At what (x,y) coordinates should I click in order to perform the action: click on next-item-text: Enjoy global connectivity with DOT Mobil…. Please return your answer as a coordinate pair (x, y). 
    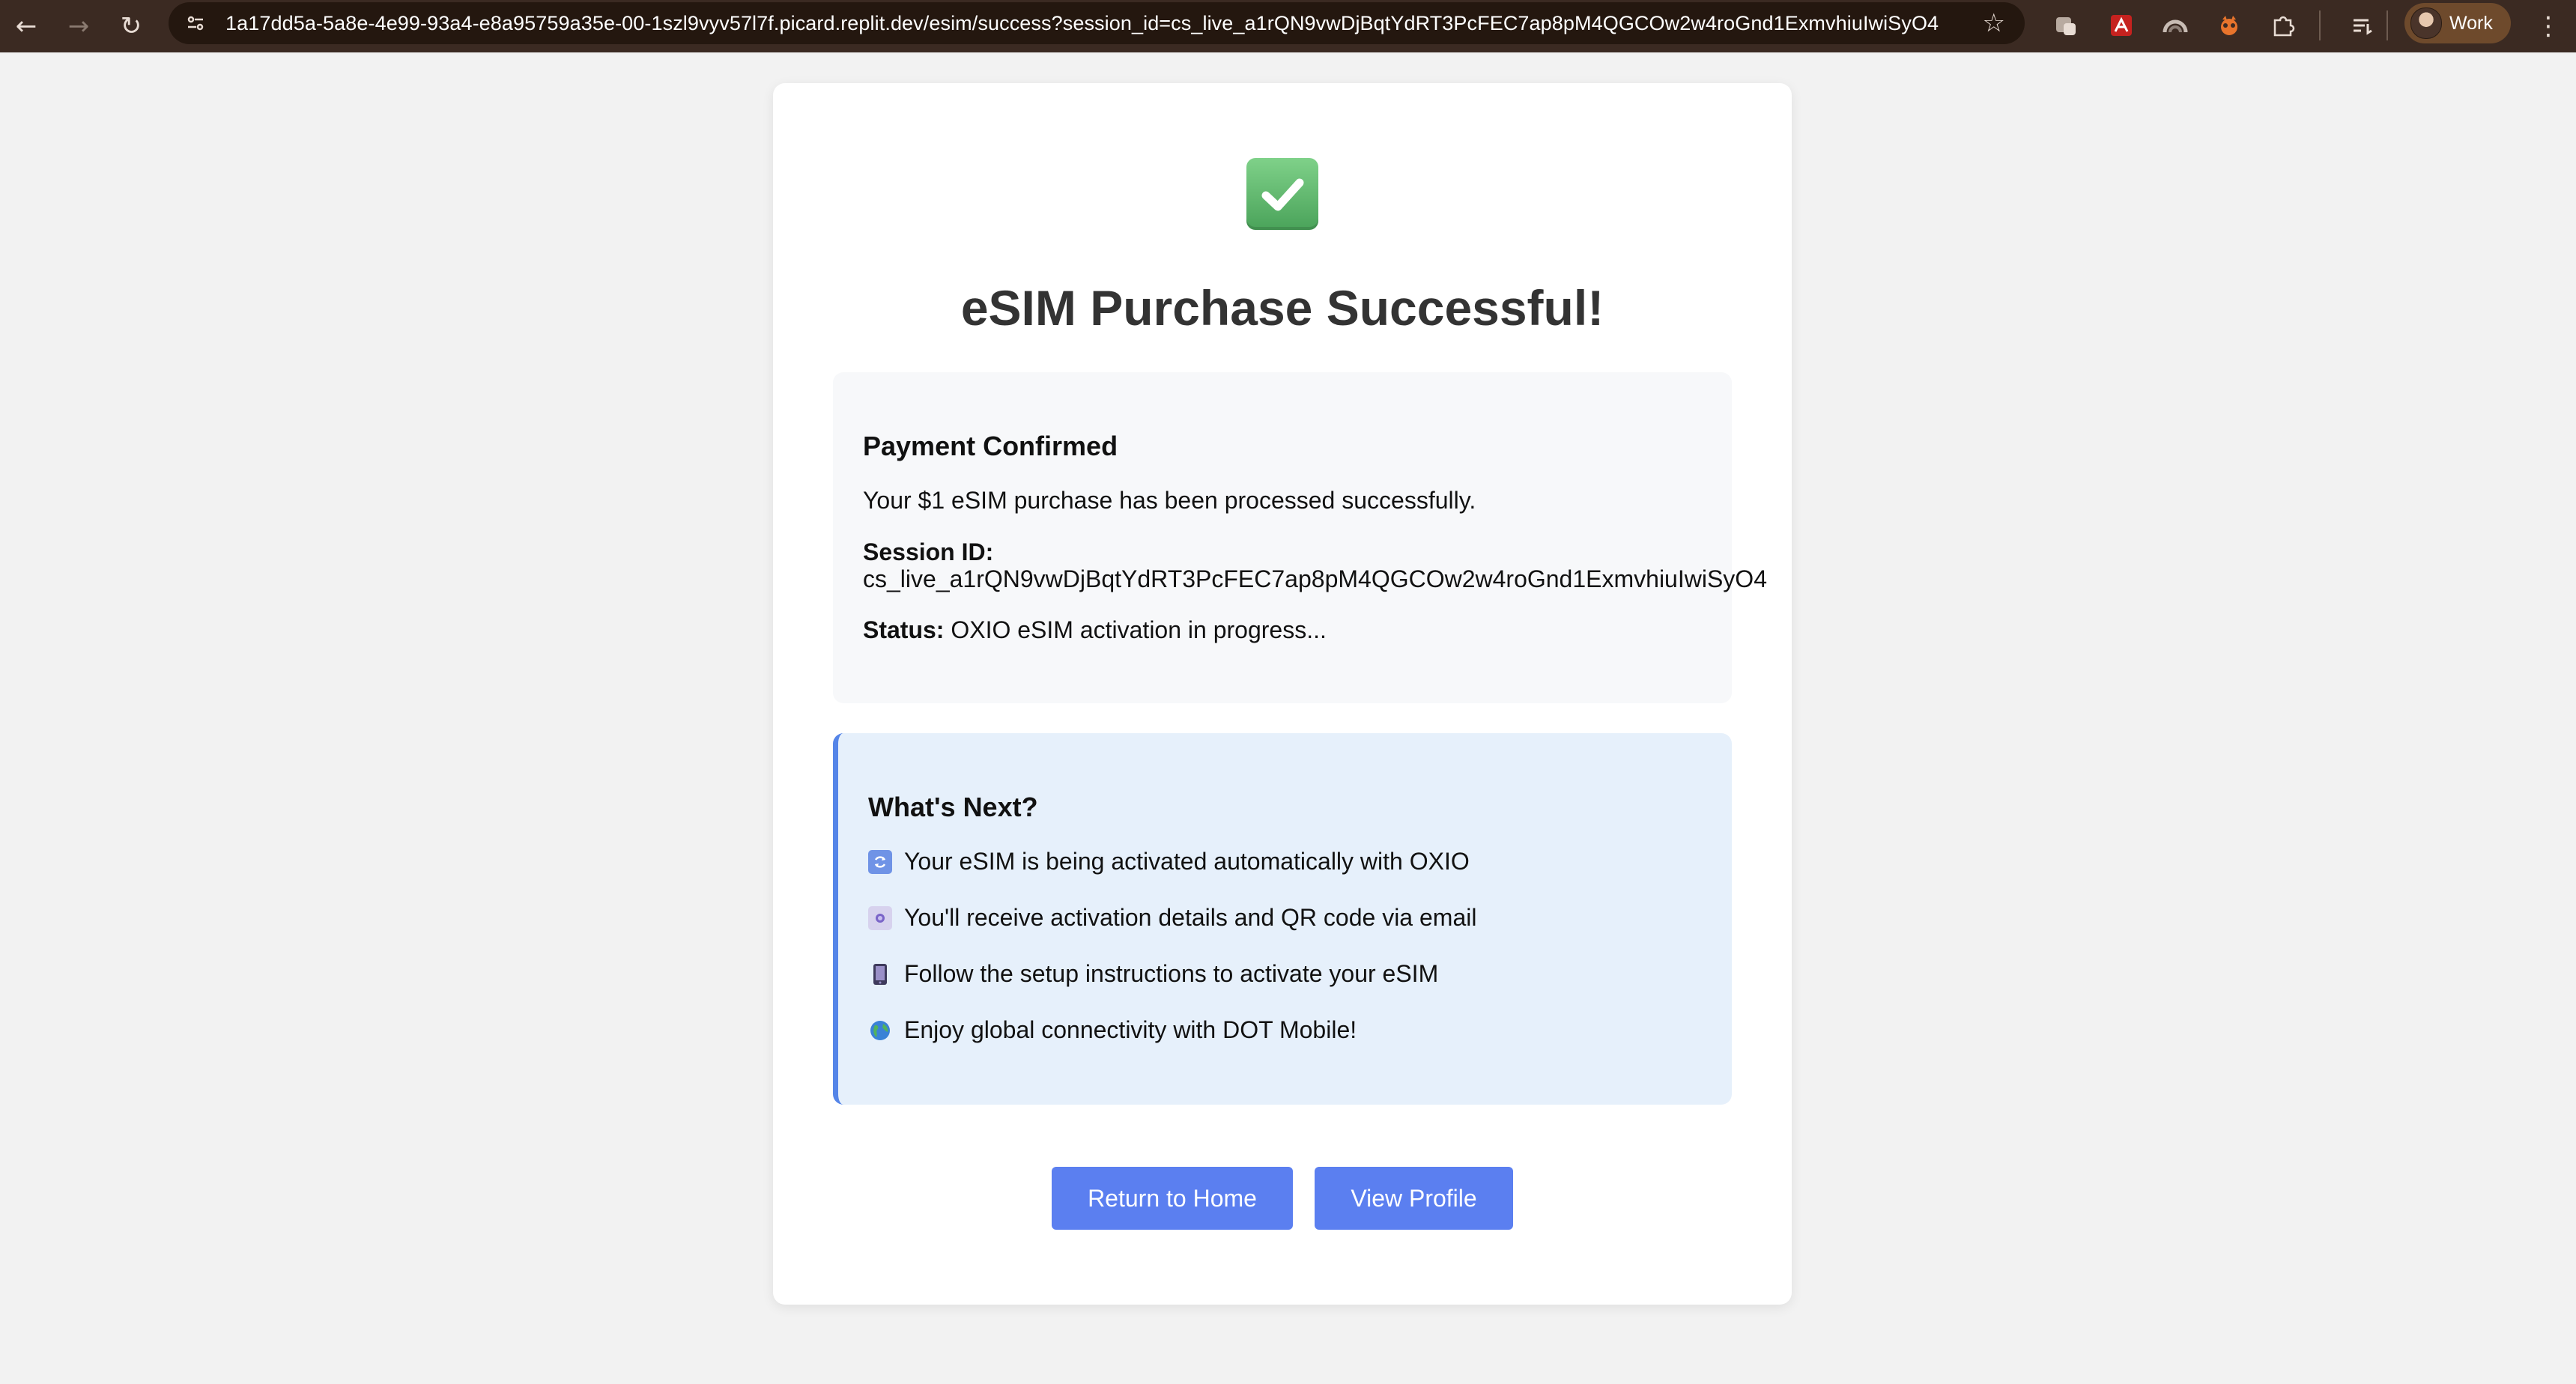
    Looking at the image, I should click on (1130, 1029).